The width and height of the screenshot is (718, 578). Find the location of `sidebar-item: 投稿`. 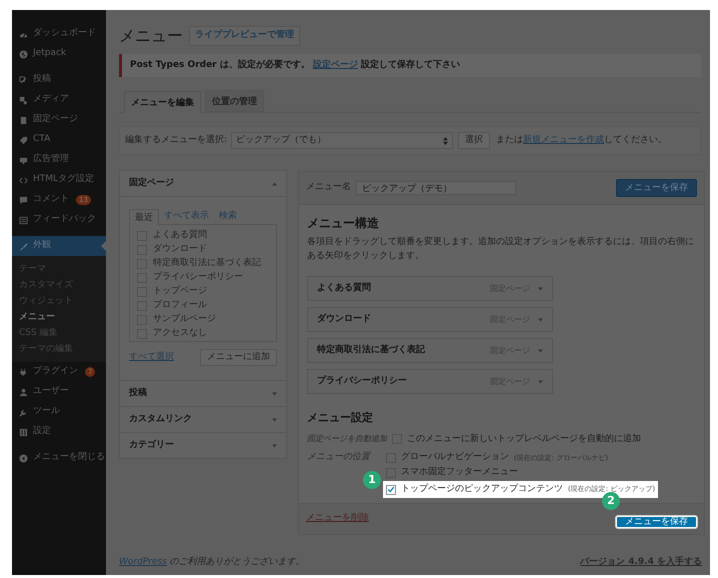

sidebar-item: 投稿 is located at coordinates (59, 80).